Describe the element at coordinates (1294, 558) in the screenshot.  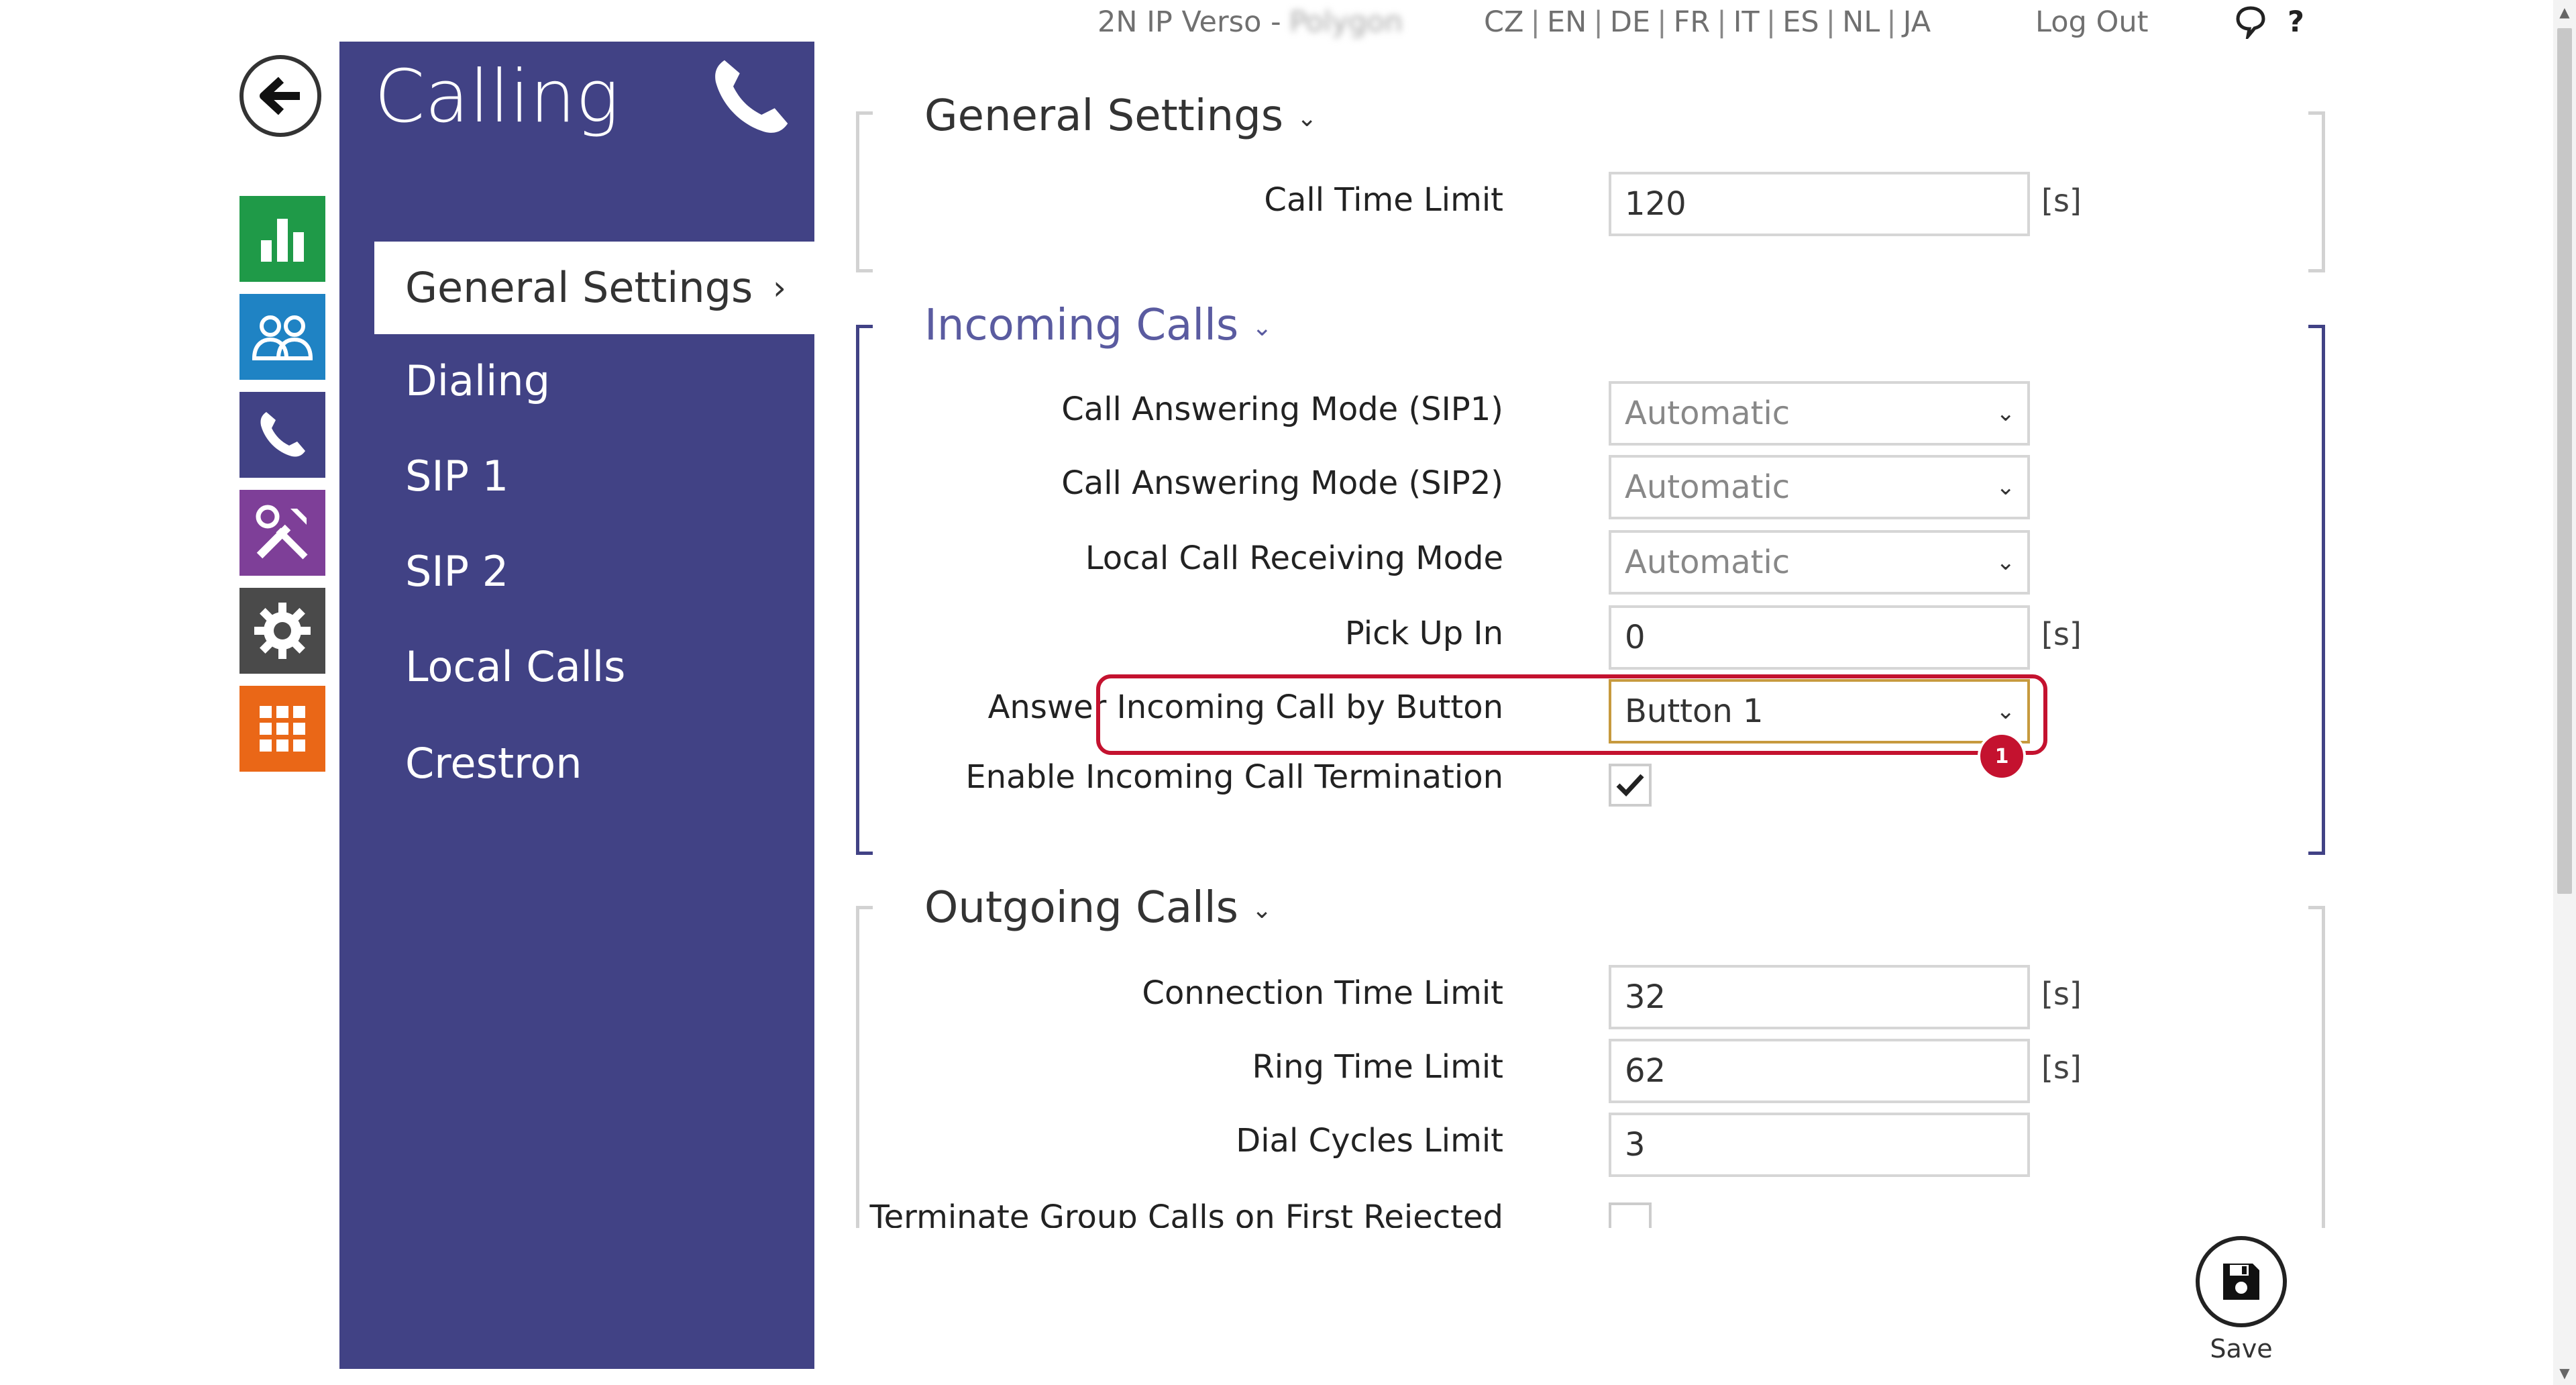
I see `local-mode-label: Local Call Receiving Mode` at that location.